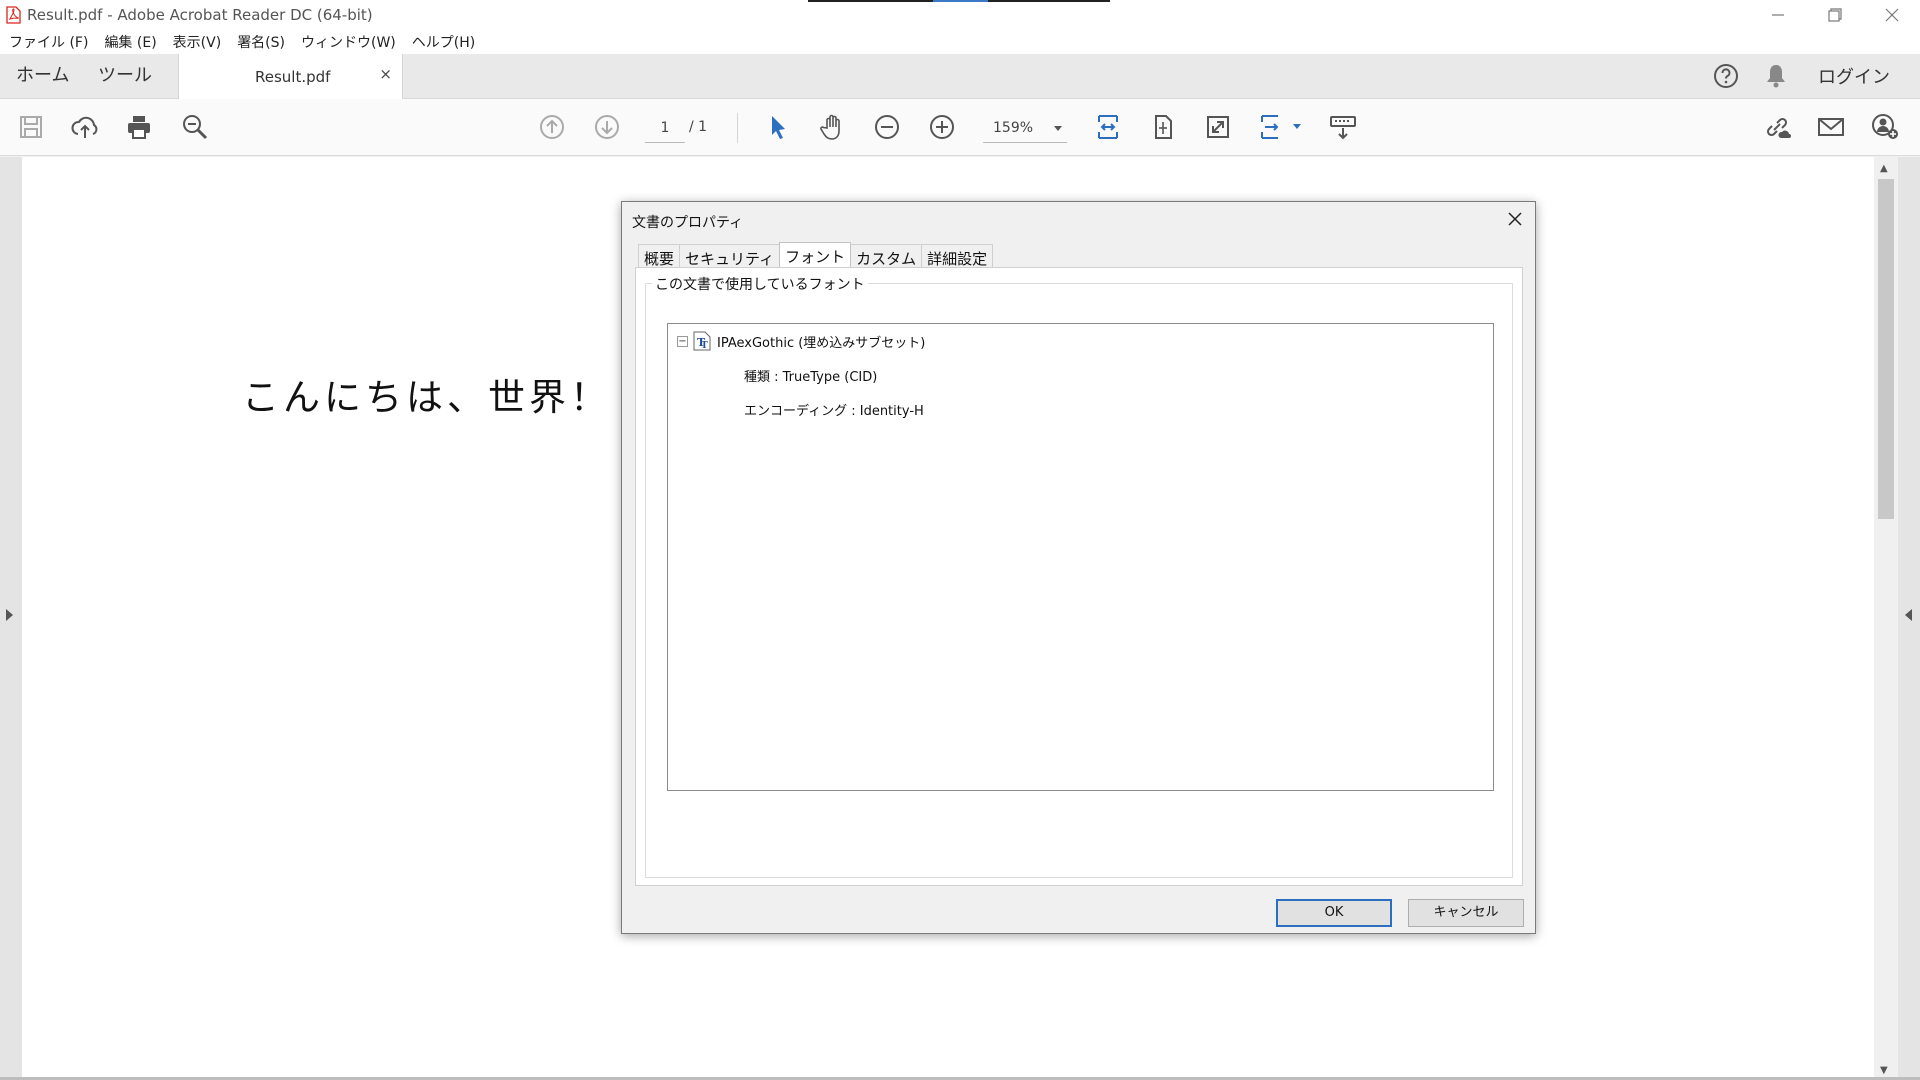  I want to click on fit-page-button, so click(1163, 127).